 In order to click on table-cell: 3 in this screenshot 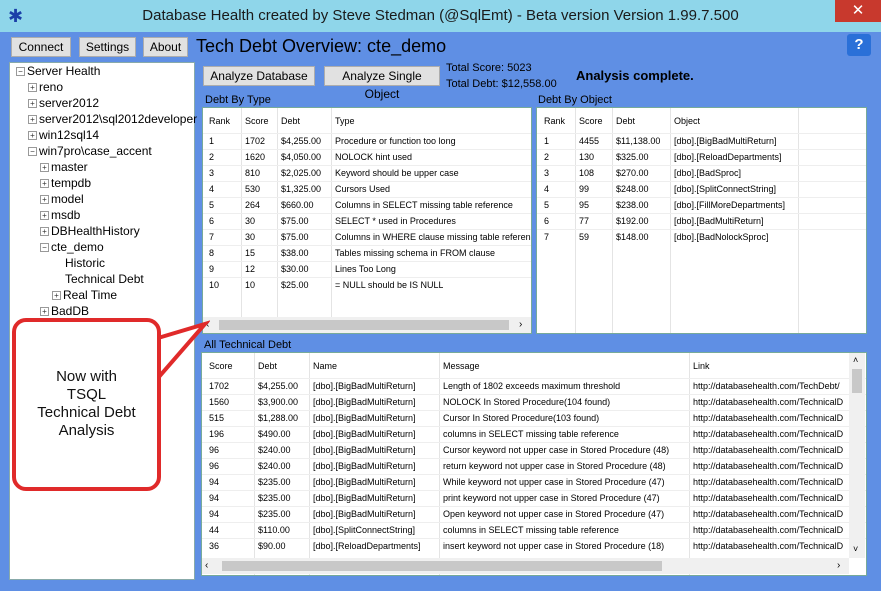, I will do `click(211, 173)`.